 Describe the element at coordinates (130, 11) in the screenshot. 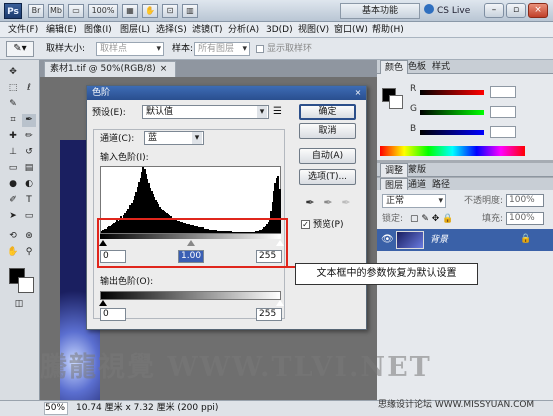

I see `arrange-documents-icon: ▦` at that location.